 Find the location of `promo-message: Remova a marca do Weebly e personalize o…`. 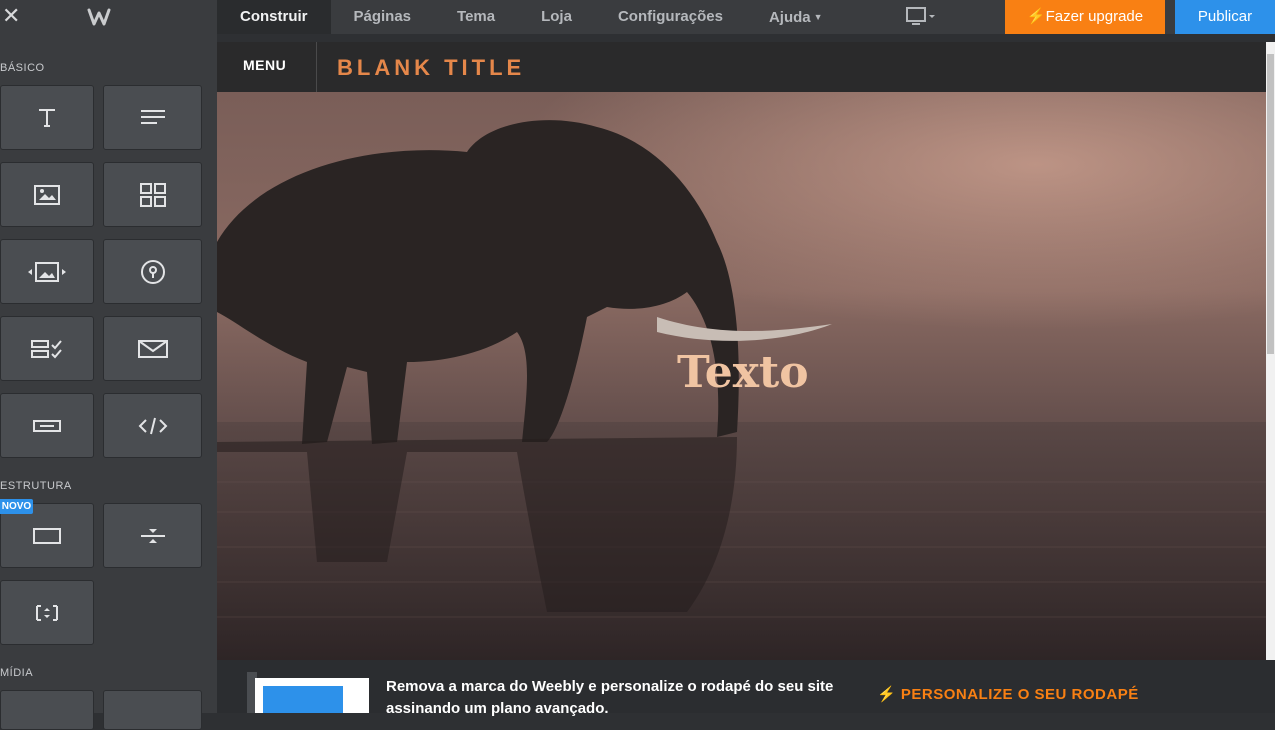

promo-message: Remova a marca do Weebly e personalize o… is located at coordinates (610, 697).